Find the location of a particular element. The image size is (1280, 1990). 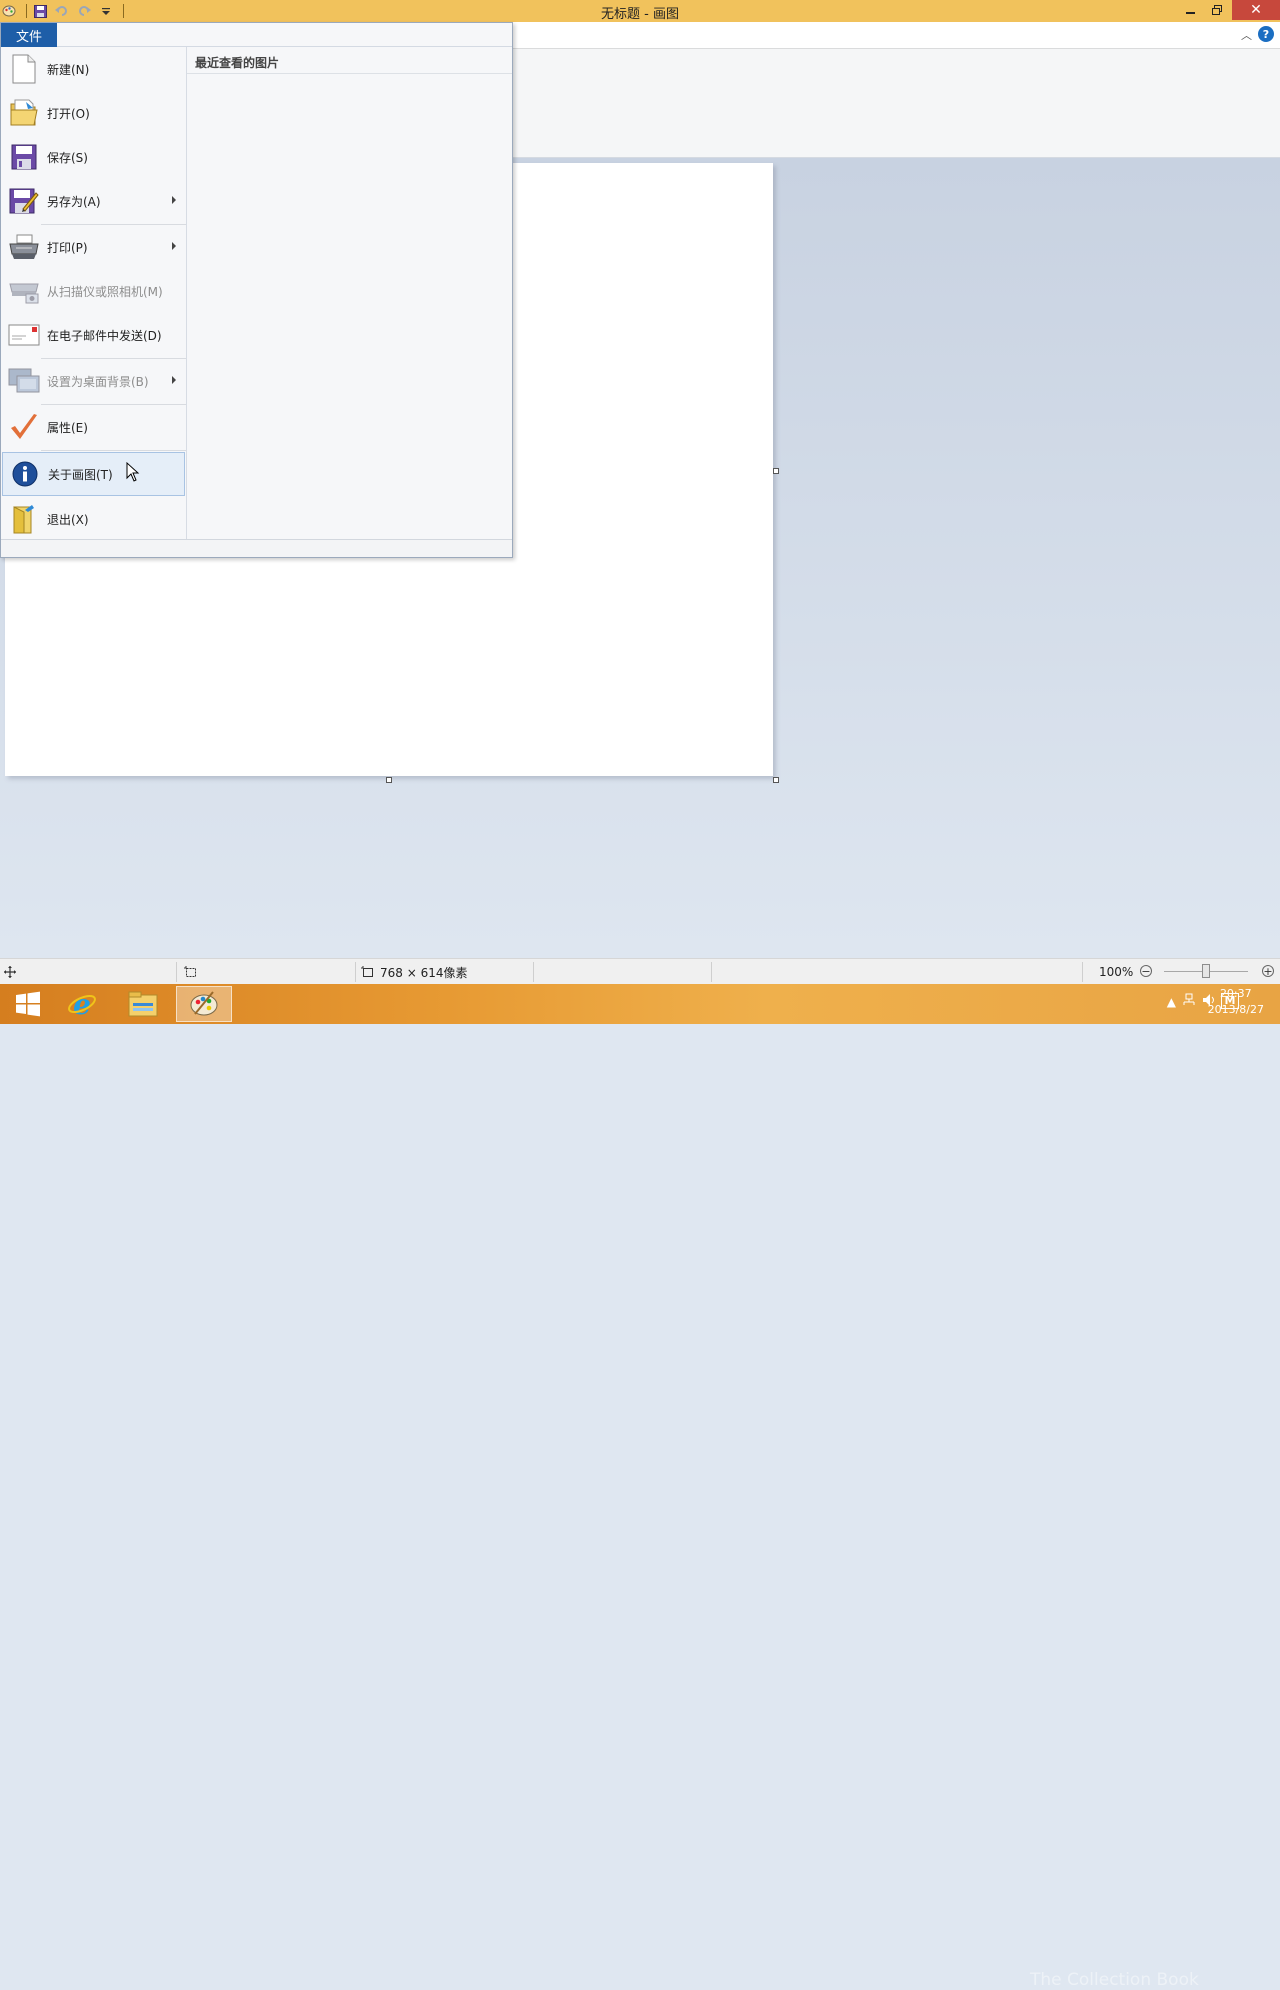

restore-button is located at coordinates (1217, 10).